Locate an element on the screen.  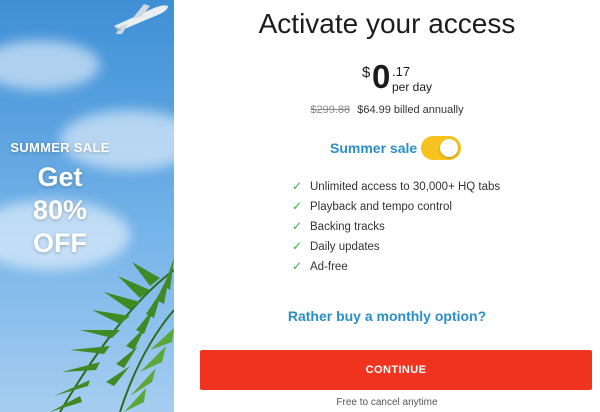
summer-sale-toggle is located at coordinates (441, 148).